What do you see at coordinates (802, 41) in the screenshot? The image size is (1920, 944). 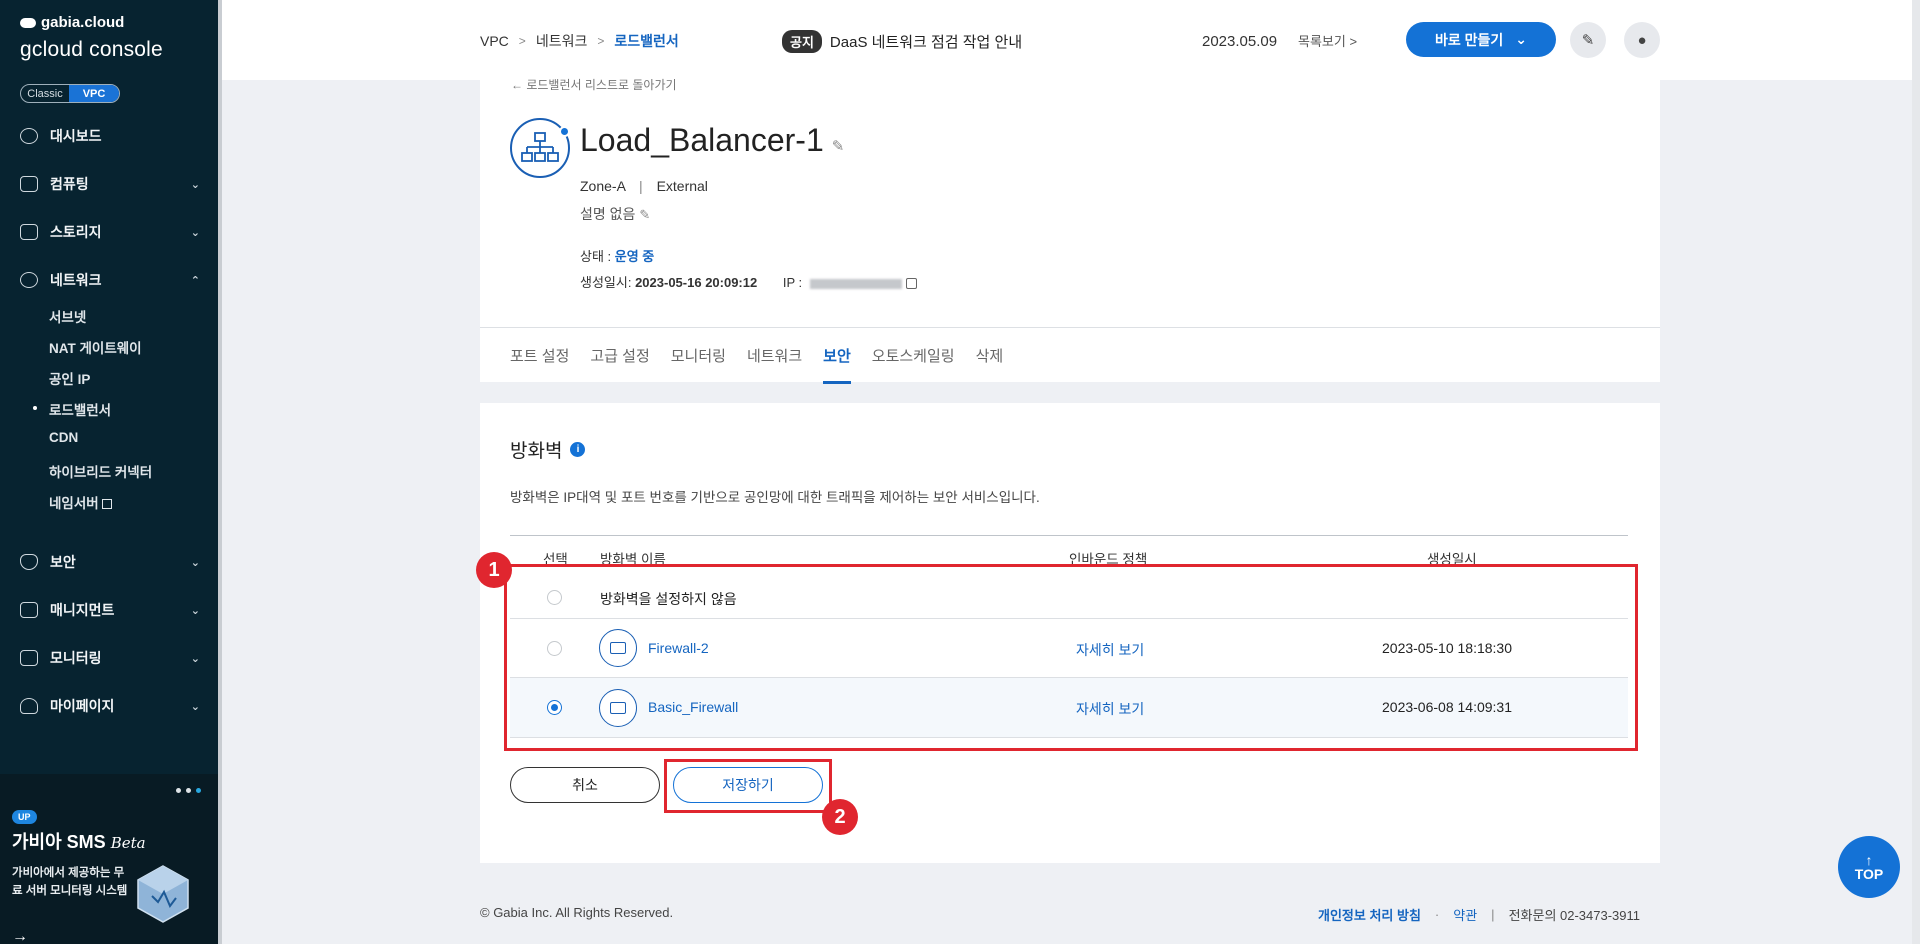 I see `notice-tag: 공지` at bounding box center [802, 41].